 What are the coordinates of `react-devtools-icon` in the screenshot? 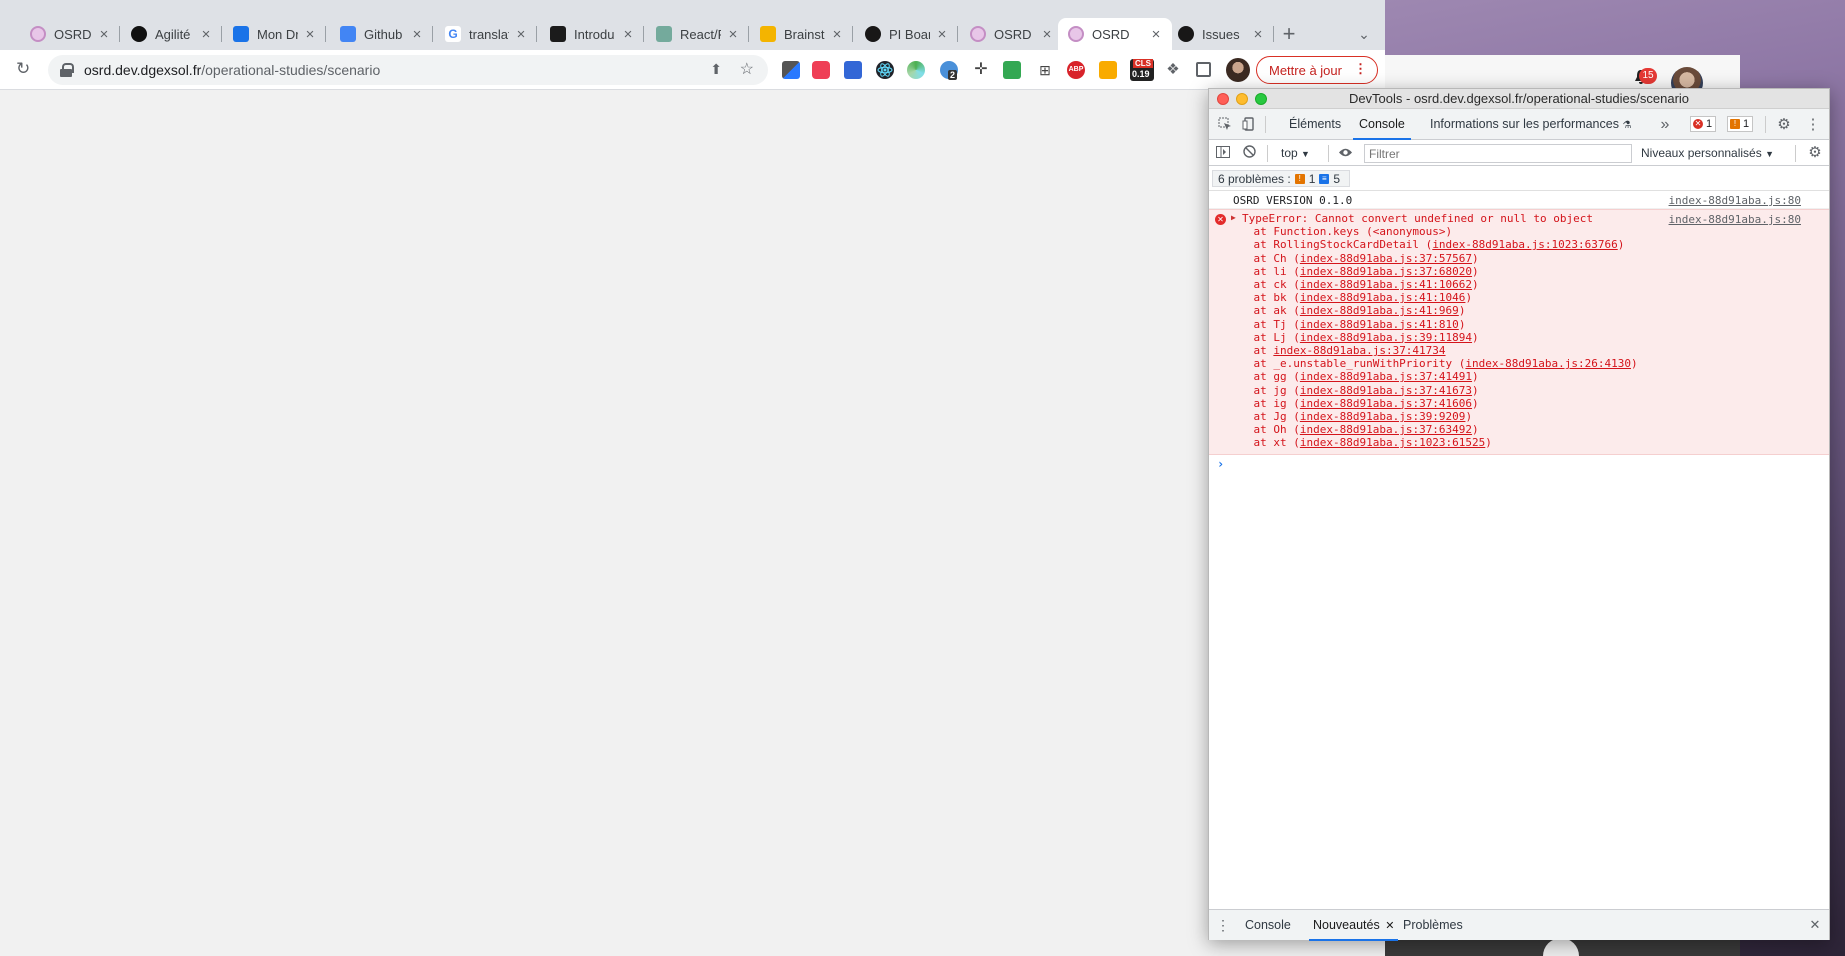 It's located at (885, 70).